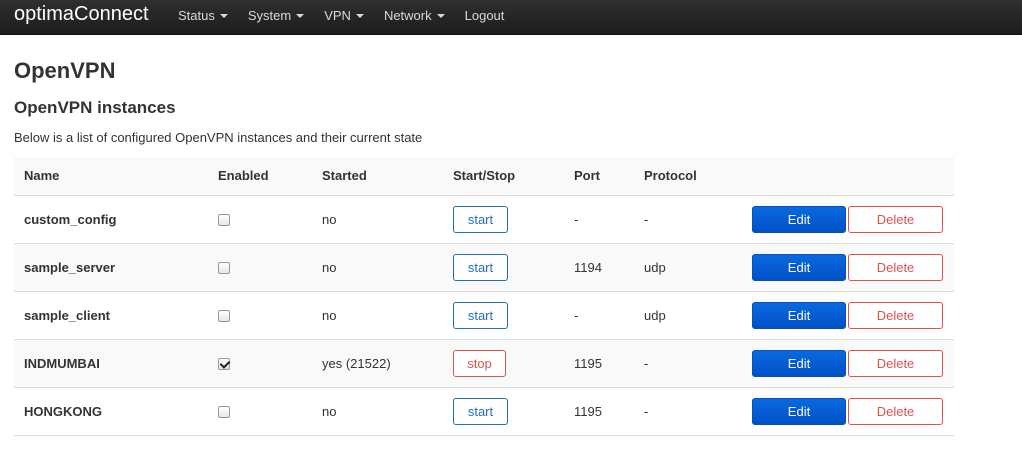  What do you see at coordinates (377, 176) in the screenshot?
I see `column-header-started: Started` at bounding box center [377, 176].